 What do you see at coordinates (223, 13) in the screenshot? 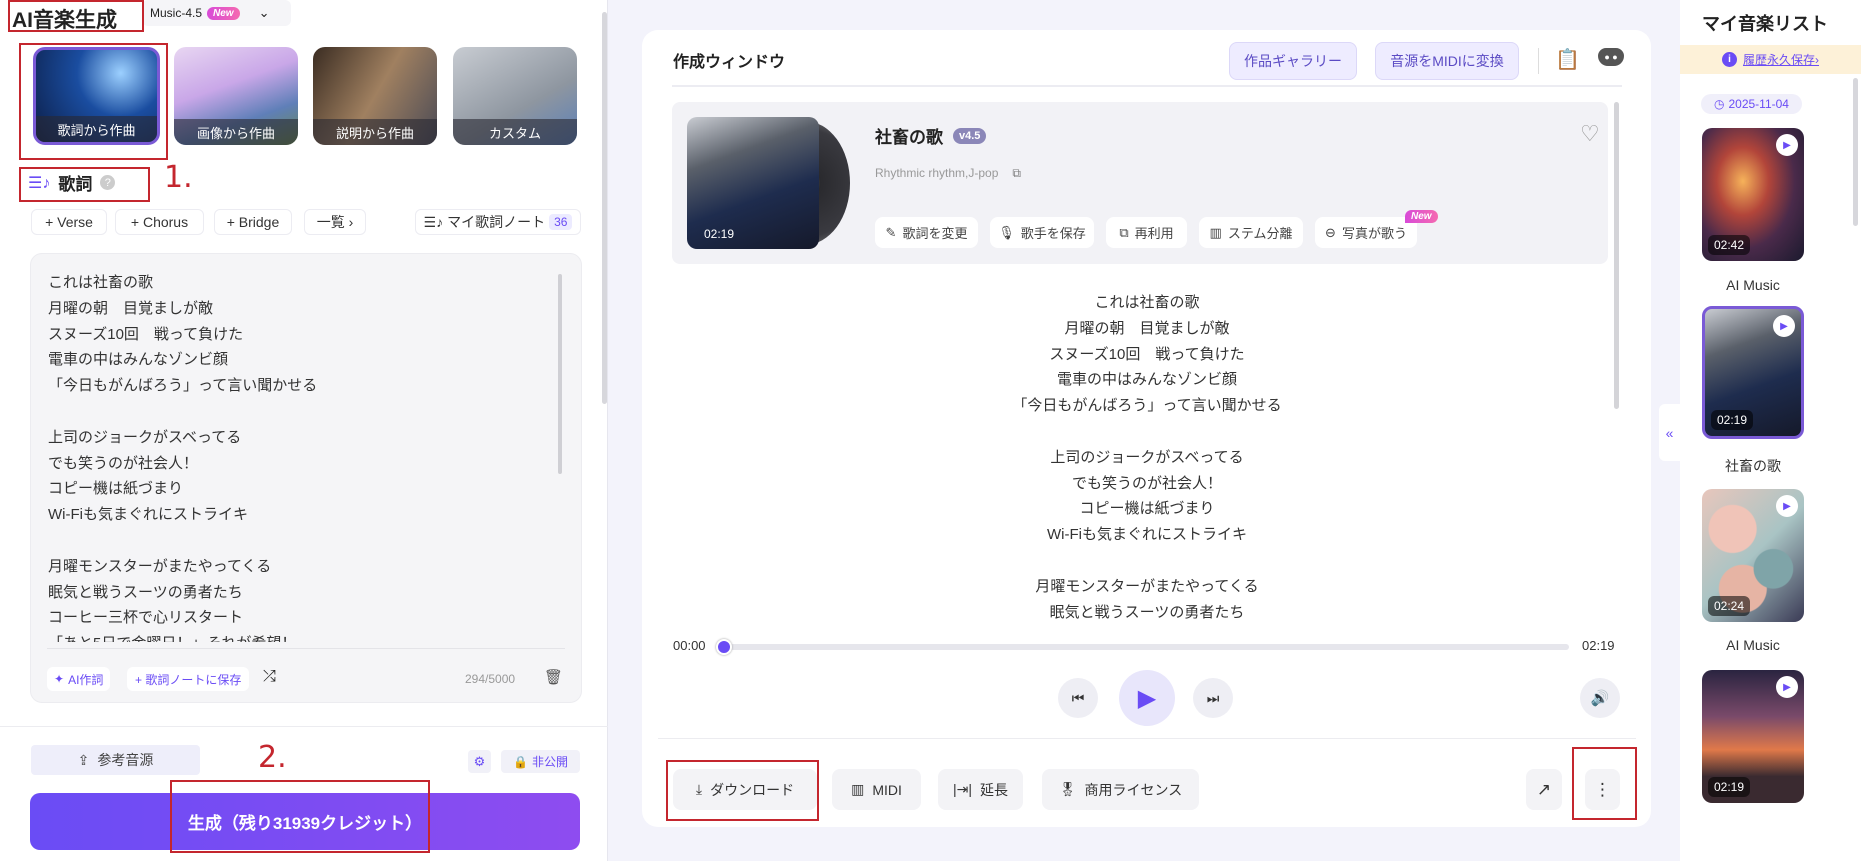
I see `new-badge: New` at bounding box center [223, 13].